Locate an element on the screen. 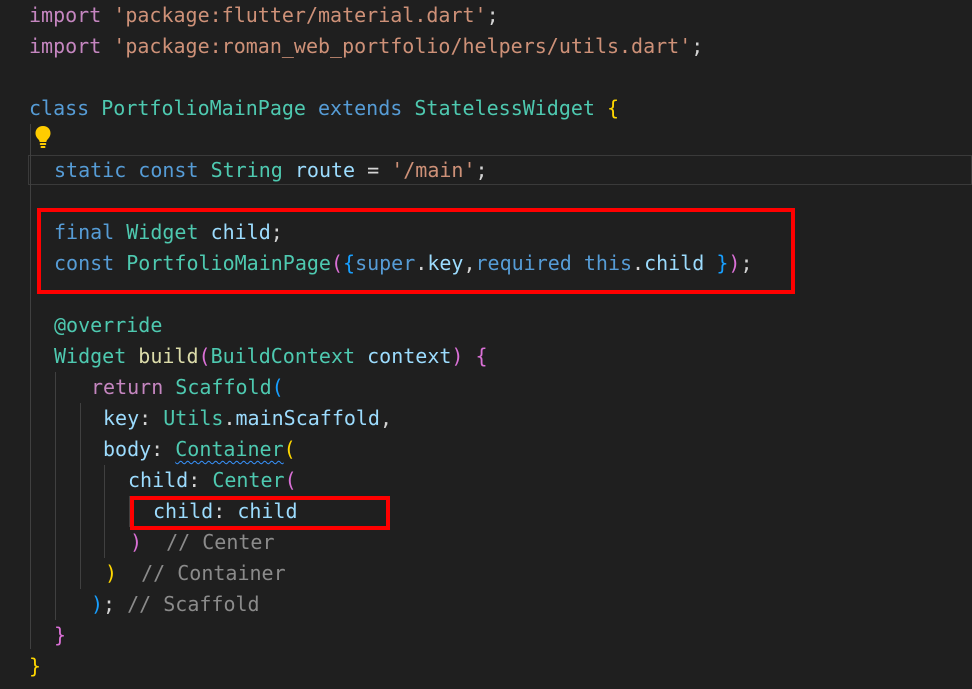 This screenshot has height=689, width=972. comma: , is located at coordinates (386, 418).